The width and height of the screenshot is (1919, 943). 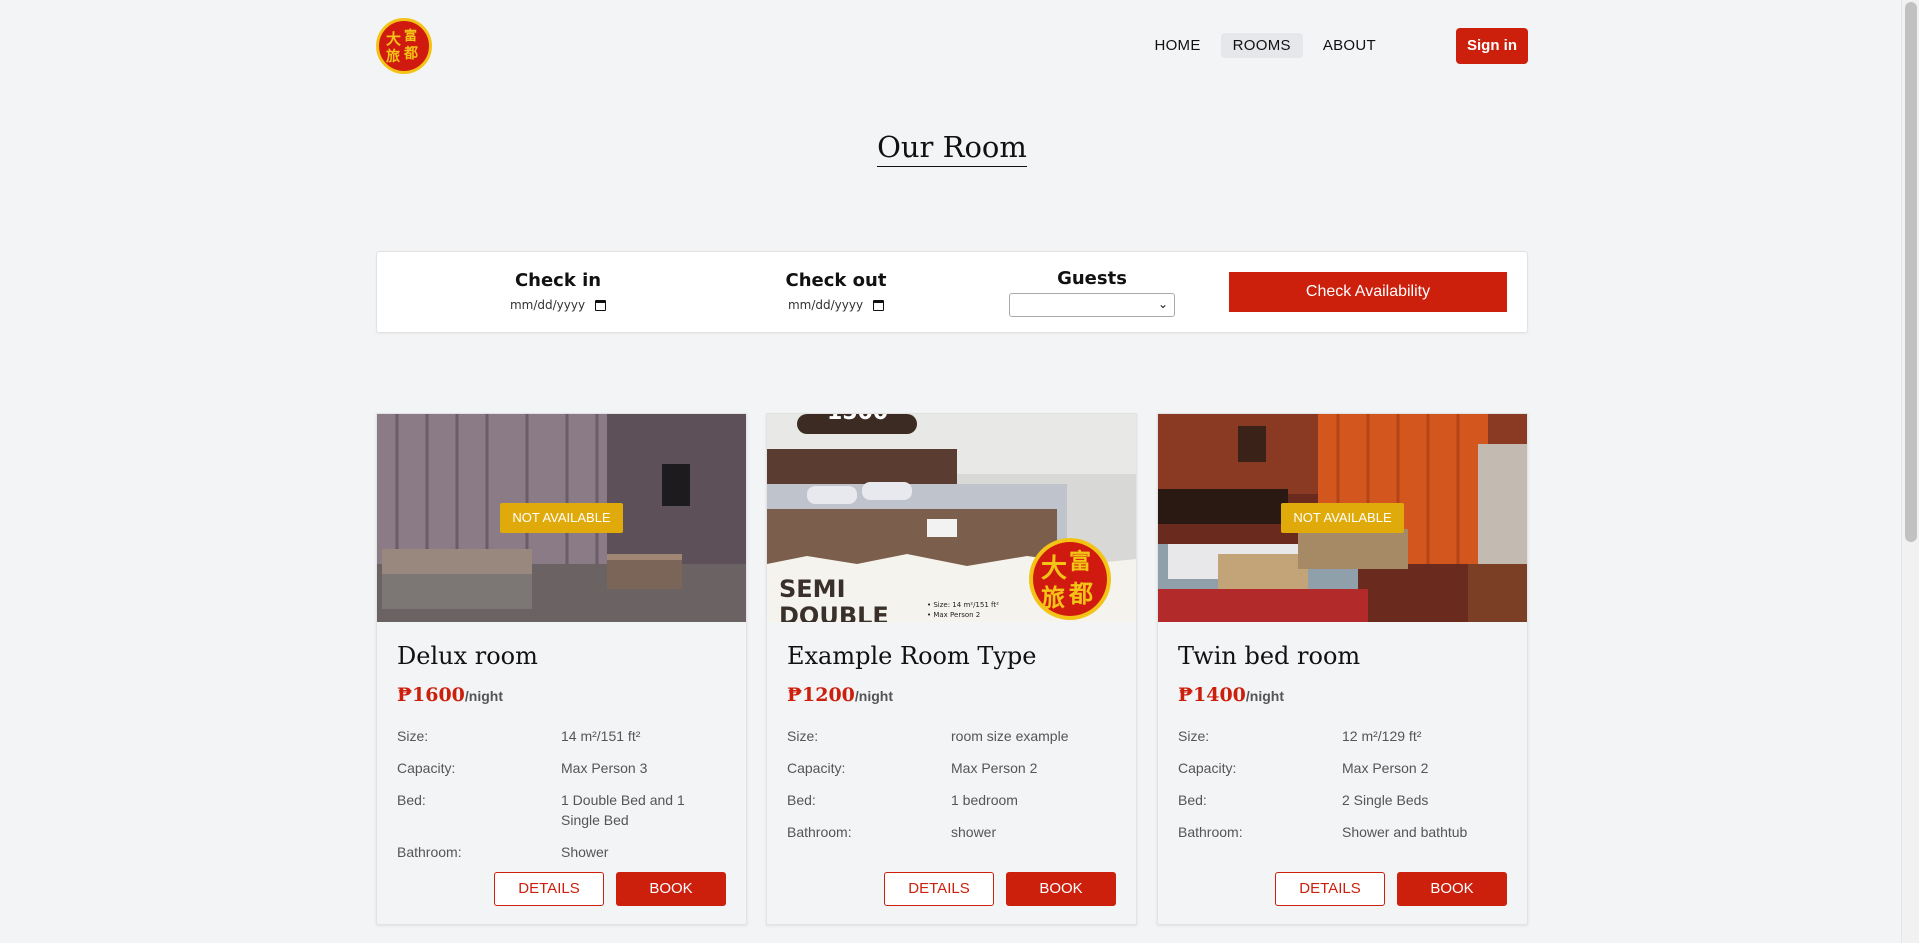 What do you see at coordinates (585, 852) in the screenshot?
I see `spec-value: Shower` at bounding box center [585, 852].